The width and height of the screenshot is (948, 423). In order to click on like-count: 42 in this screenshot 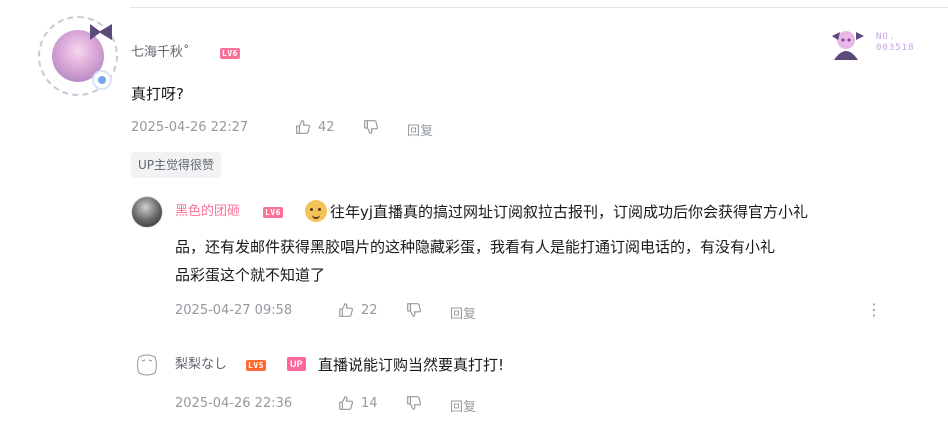, I will do `click(326, 127)`.